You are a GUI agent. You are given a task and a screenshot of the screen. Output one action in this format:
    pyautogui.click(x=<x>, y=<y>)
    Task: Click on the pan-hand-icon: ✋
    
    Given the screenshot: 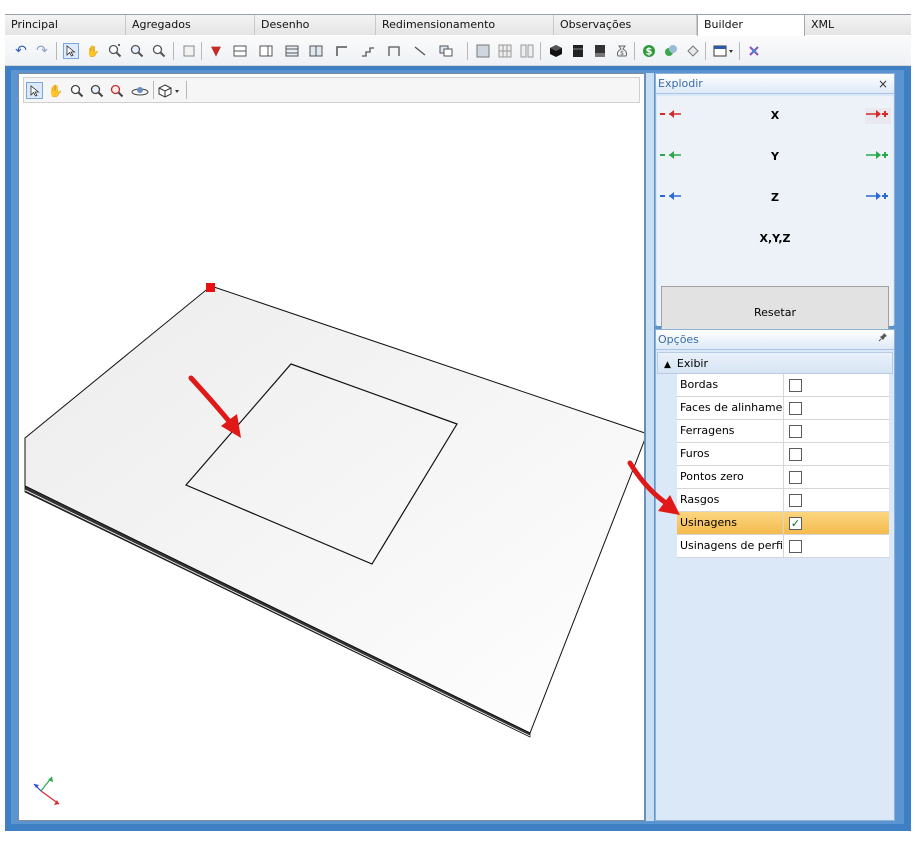 What is the action you would take?
    pyautogui.click(x=55, y=90)
    